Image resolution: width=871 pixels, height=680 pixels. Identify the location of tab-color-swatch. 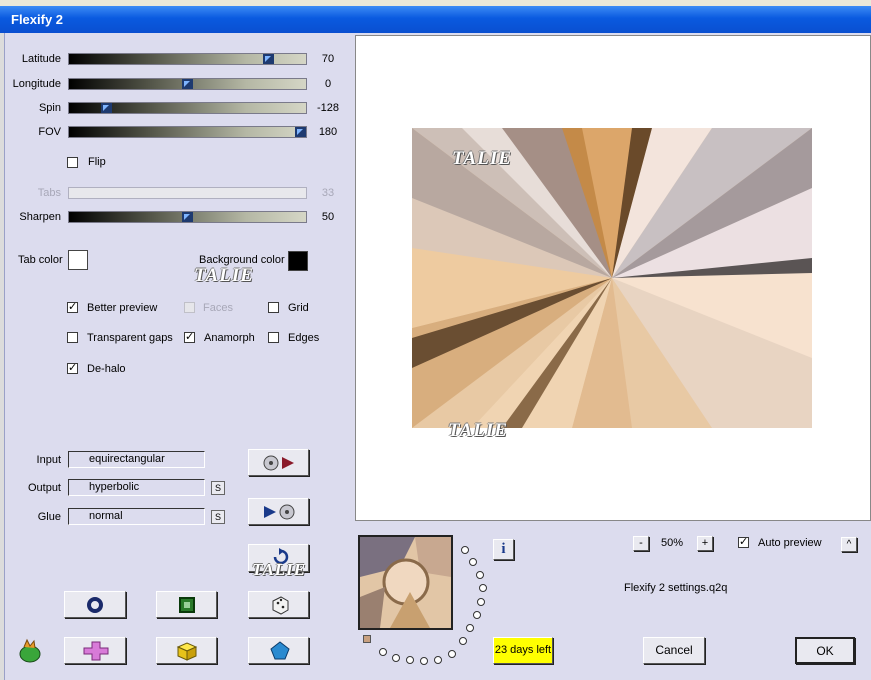
(78, 260).